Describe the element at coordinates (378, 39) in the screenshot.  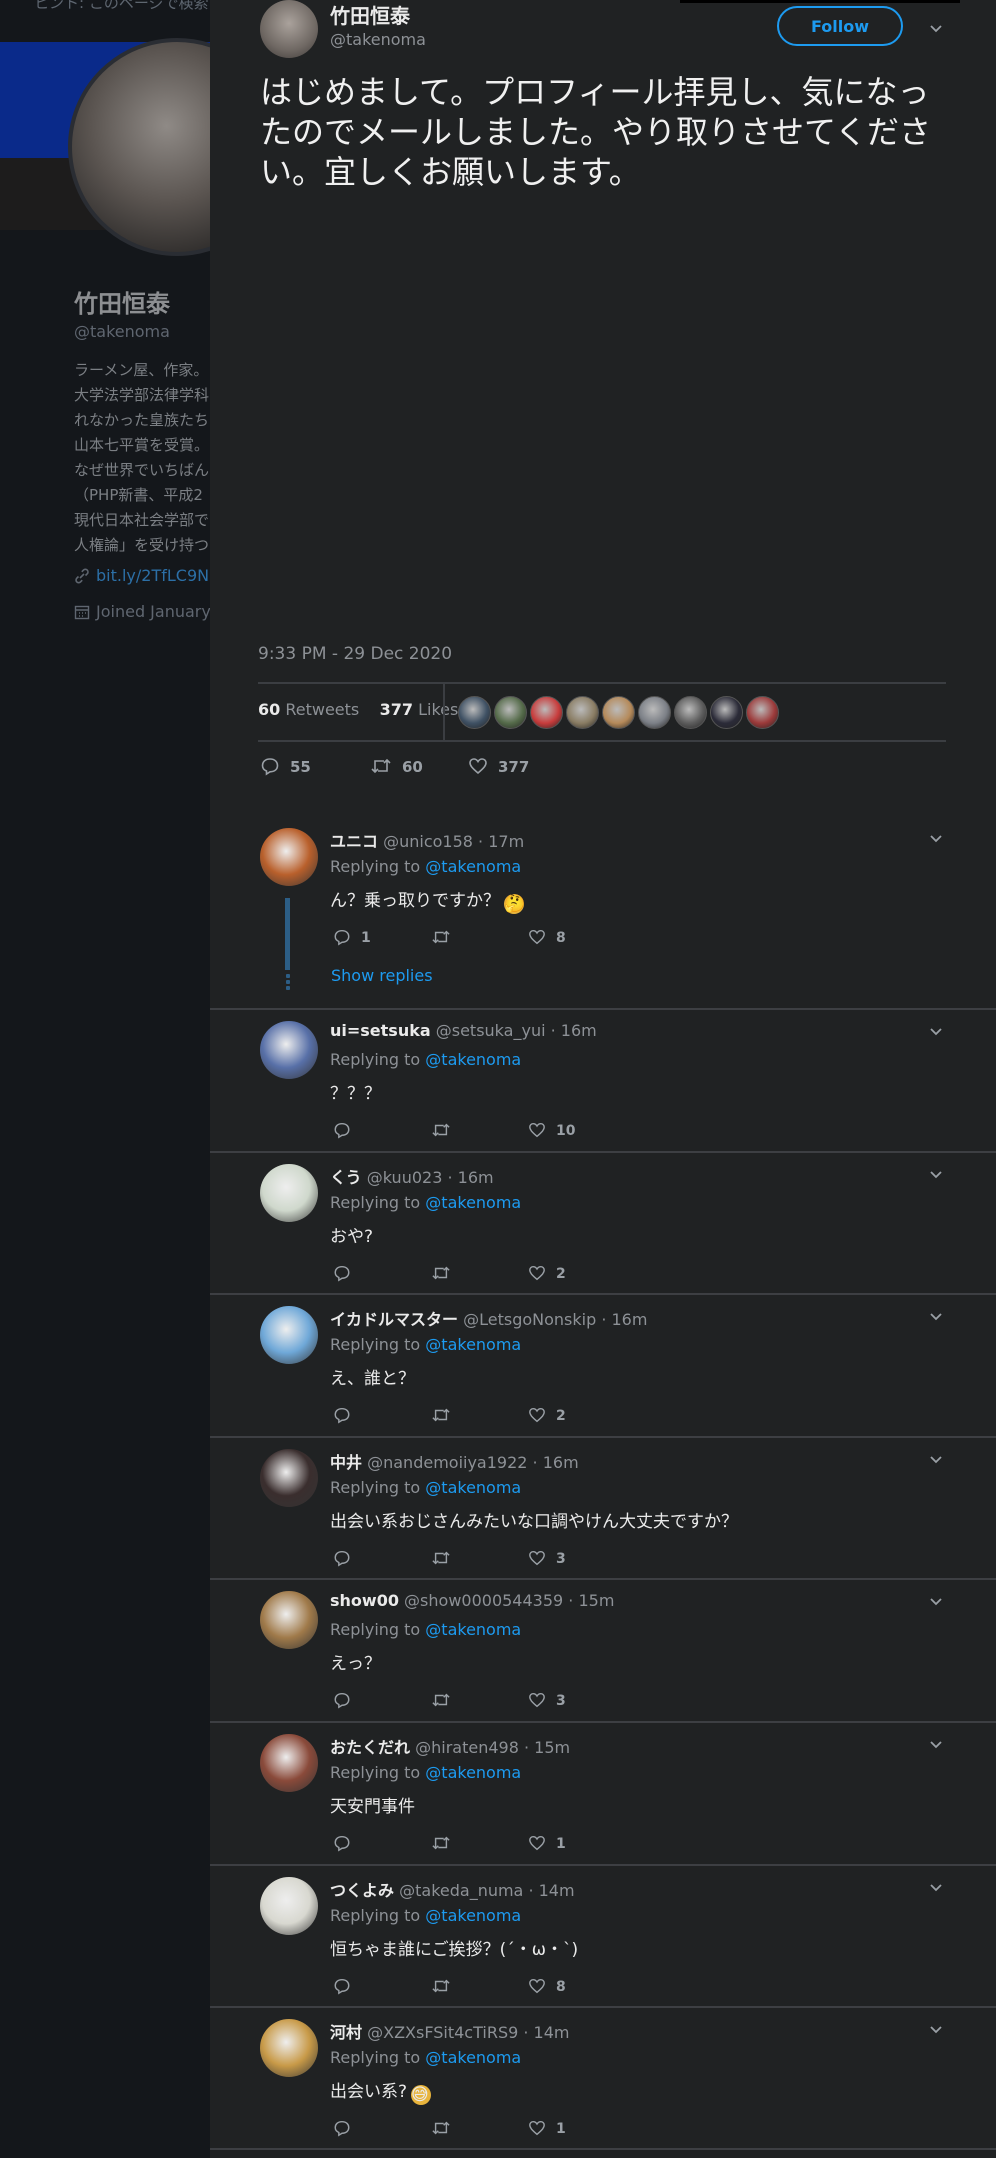
I see `author-handle: @takenoma` at that location.